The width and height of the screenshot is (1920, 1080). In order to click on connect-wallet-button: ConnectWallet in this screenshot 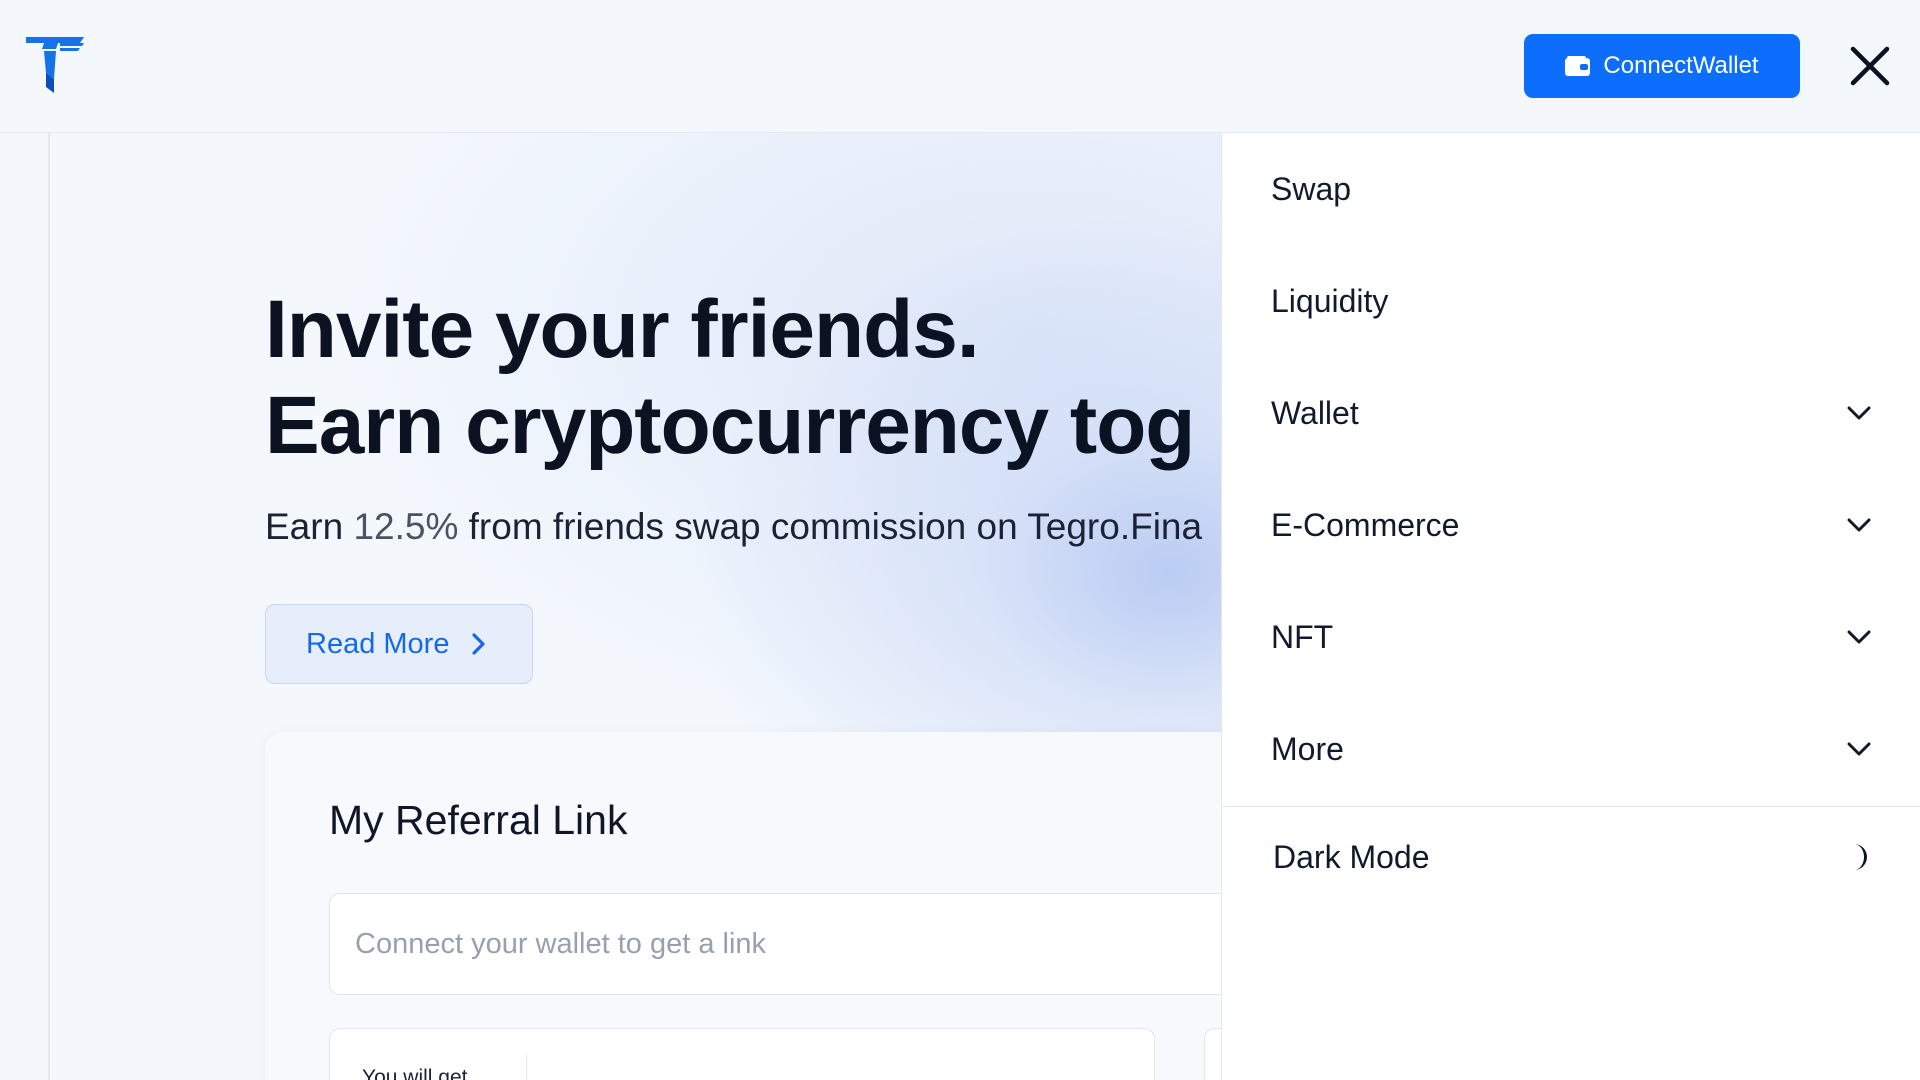, I will do `click(1662, 66)`.